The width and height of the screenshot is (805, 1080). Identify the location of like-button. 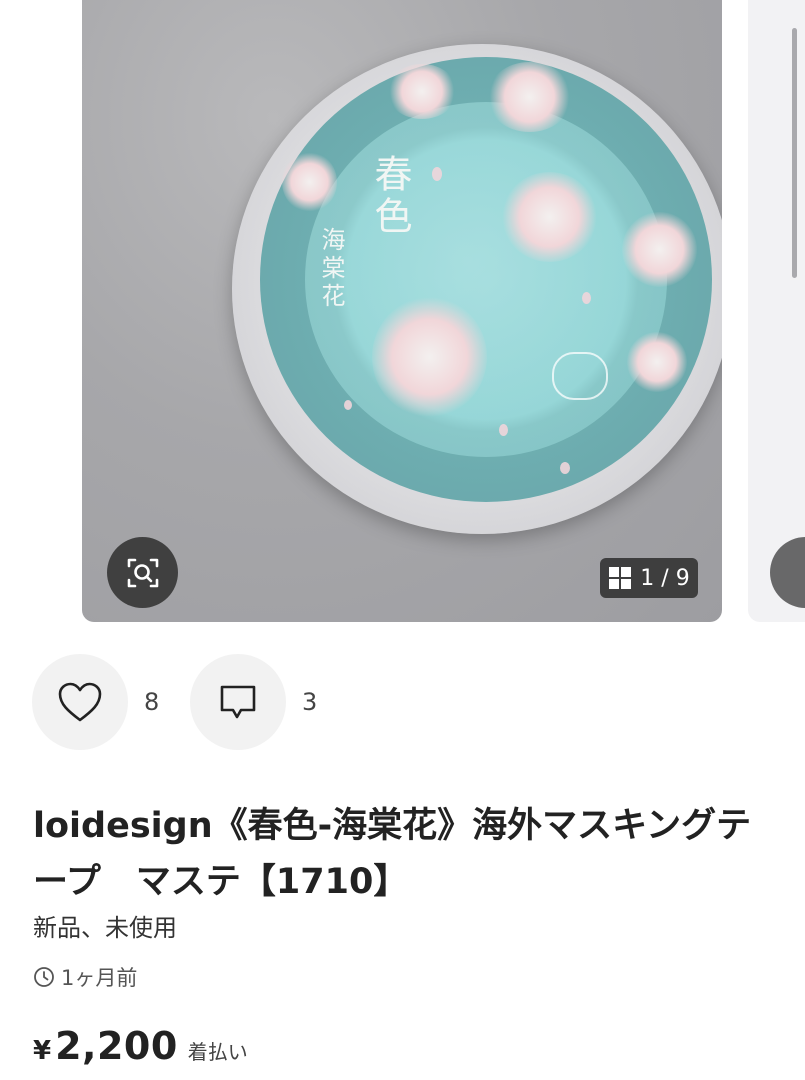
(80, 702).